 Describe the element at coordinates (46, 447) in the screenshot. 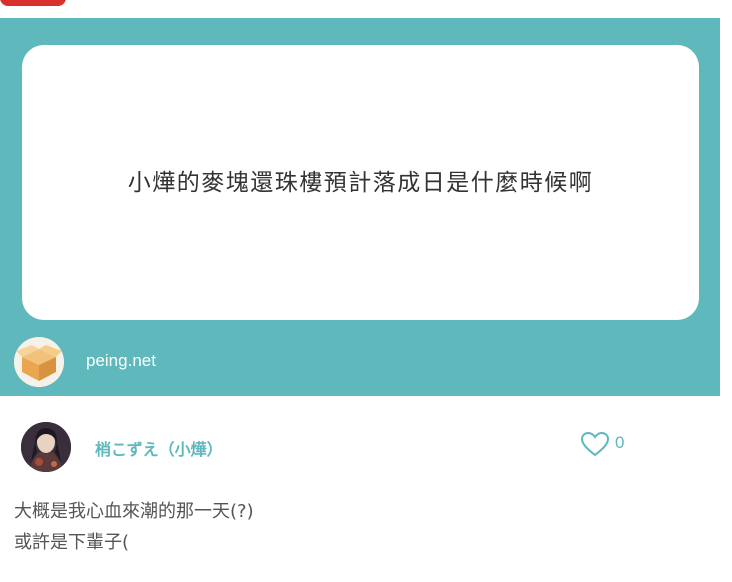

I see `user-avatar-icon` at that location.